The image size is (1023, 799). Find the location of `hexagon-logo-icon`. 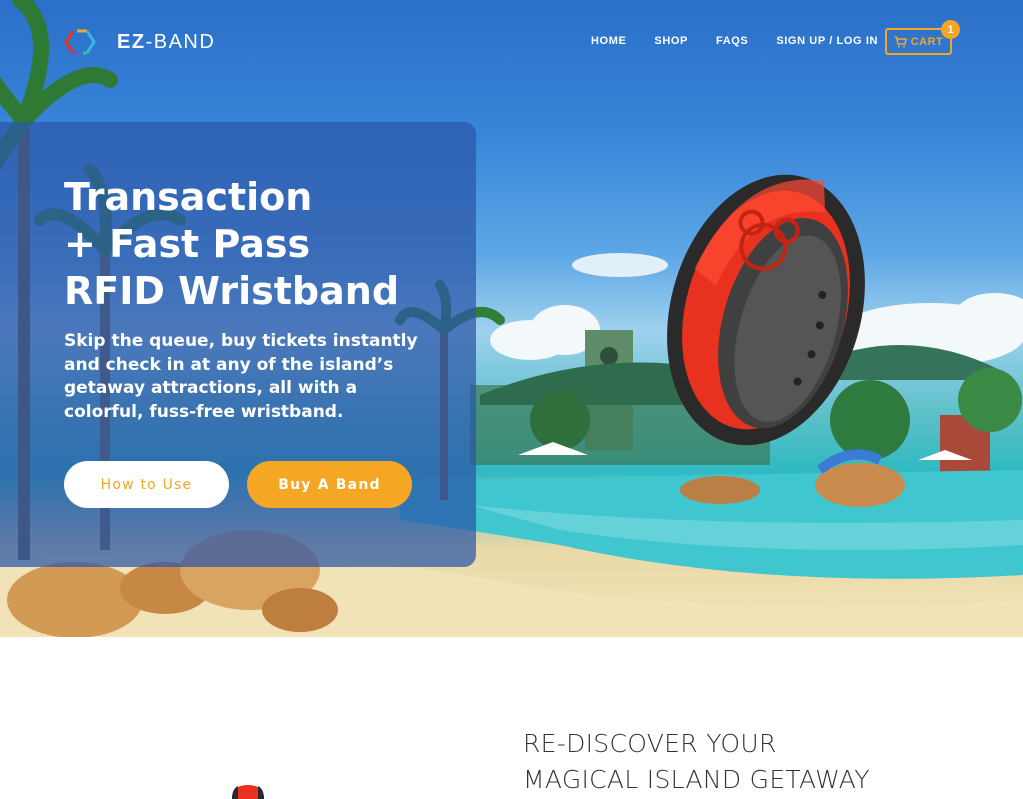

hexagon-logo-icon is located at coordinates (80, 42).